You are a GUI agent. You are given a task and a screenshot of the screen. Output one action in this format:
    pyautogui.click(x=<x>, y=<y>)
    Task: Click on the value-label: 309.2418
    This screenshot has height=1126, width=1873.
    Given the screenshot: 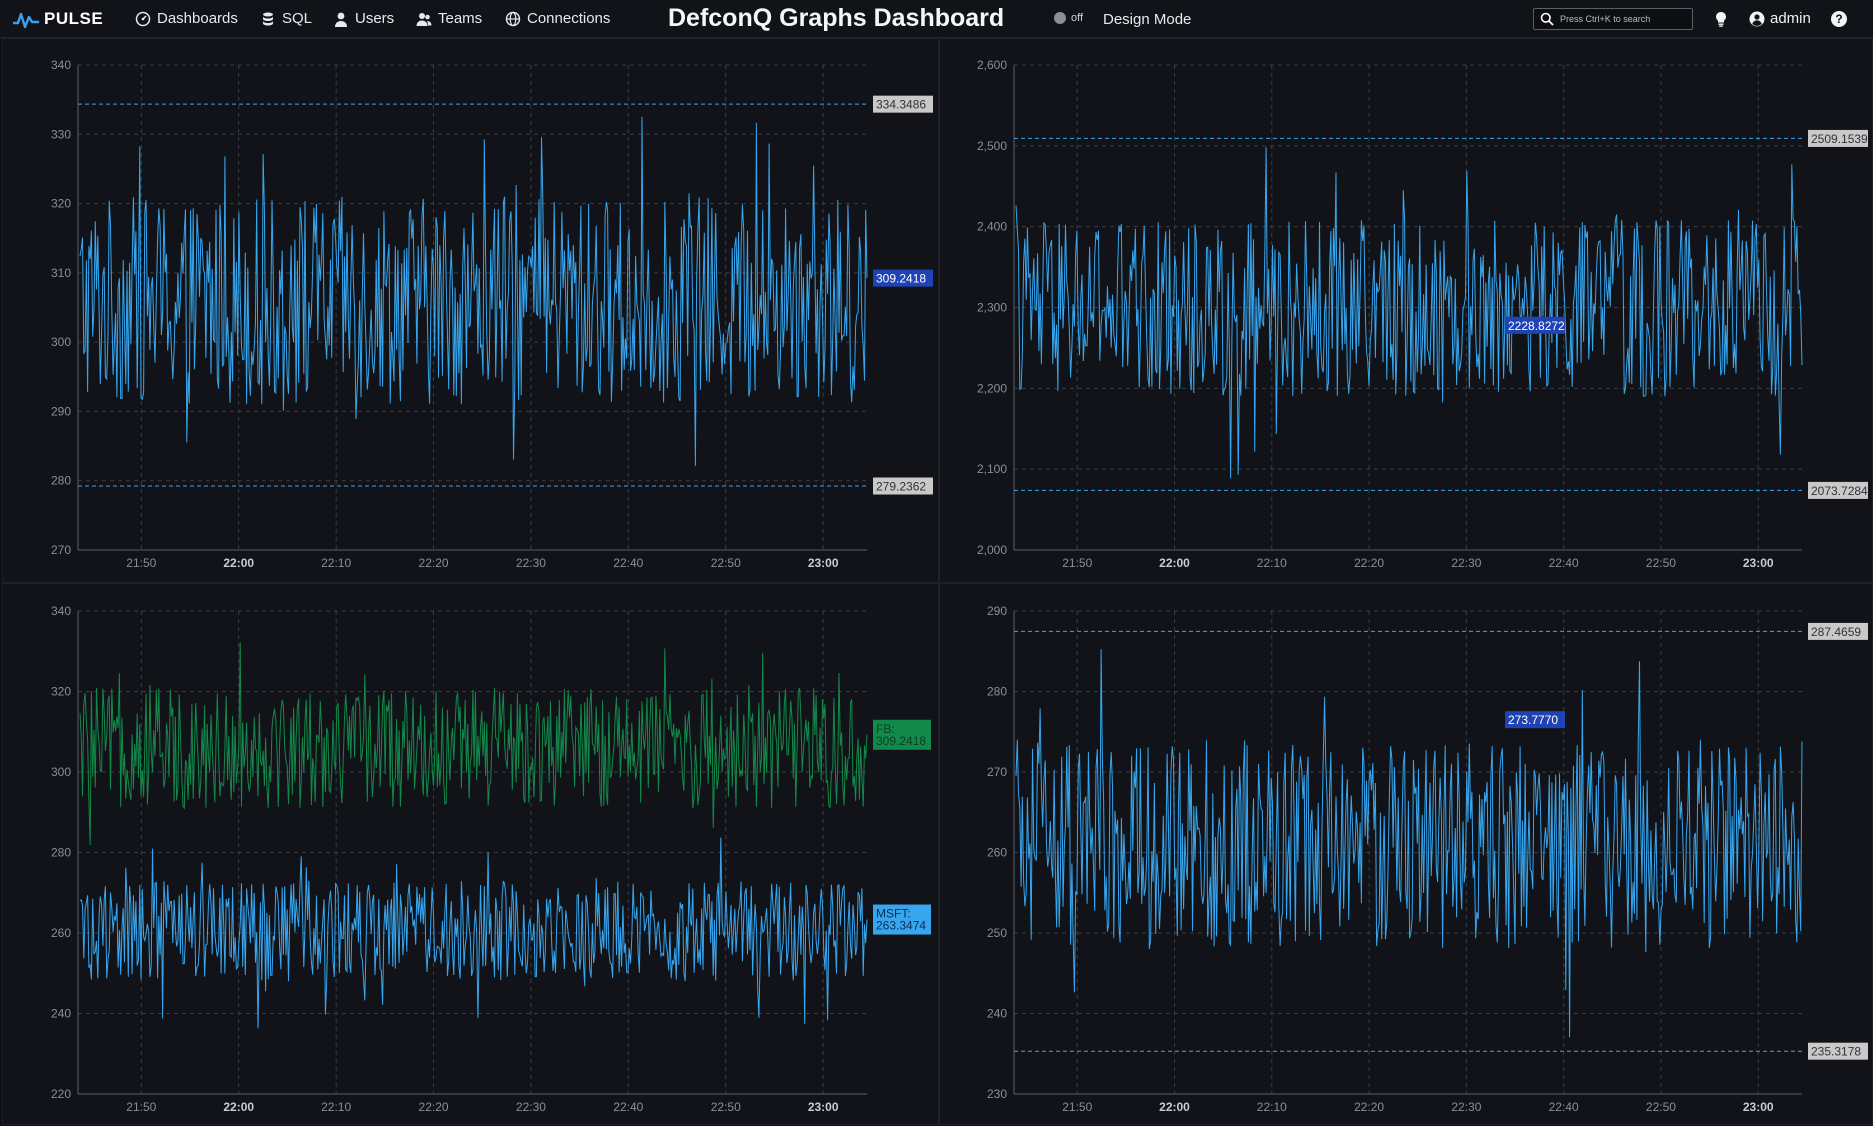 What is the action you would take?
    pyautogui.click(x=903, y=278)
    